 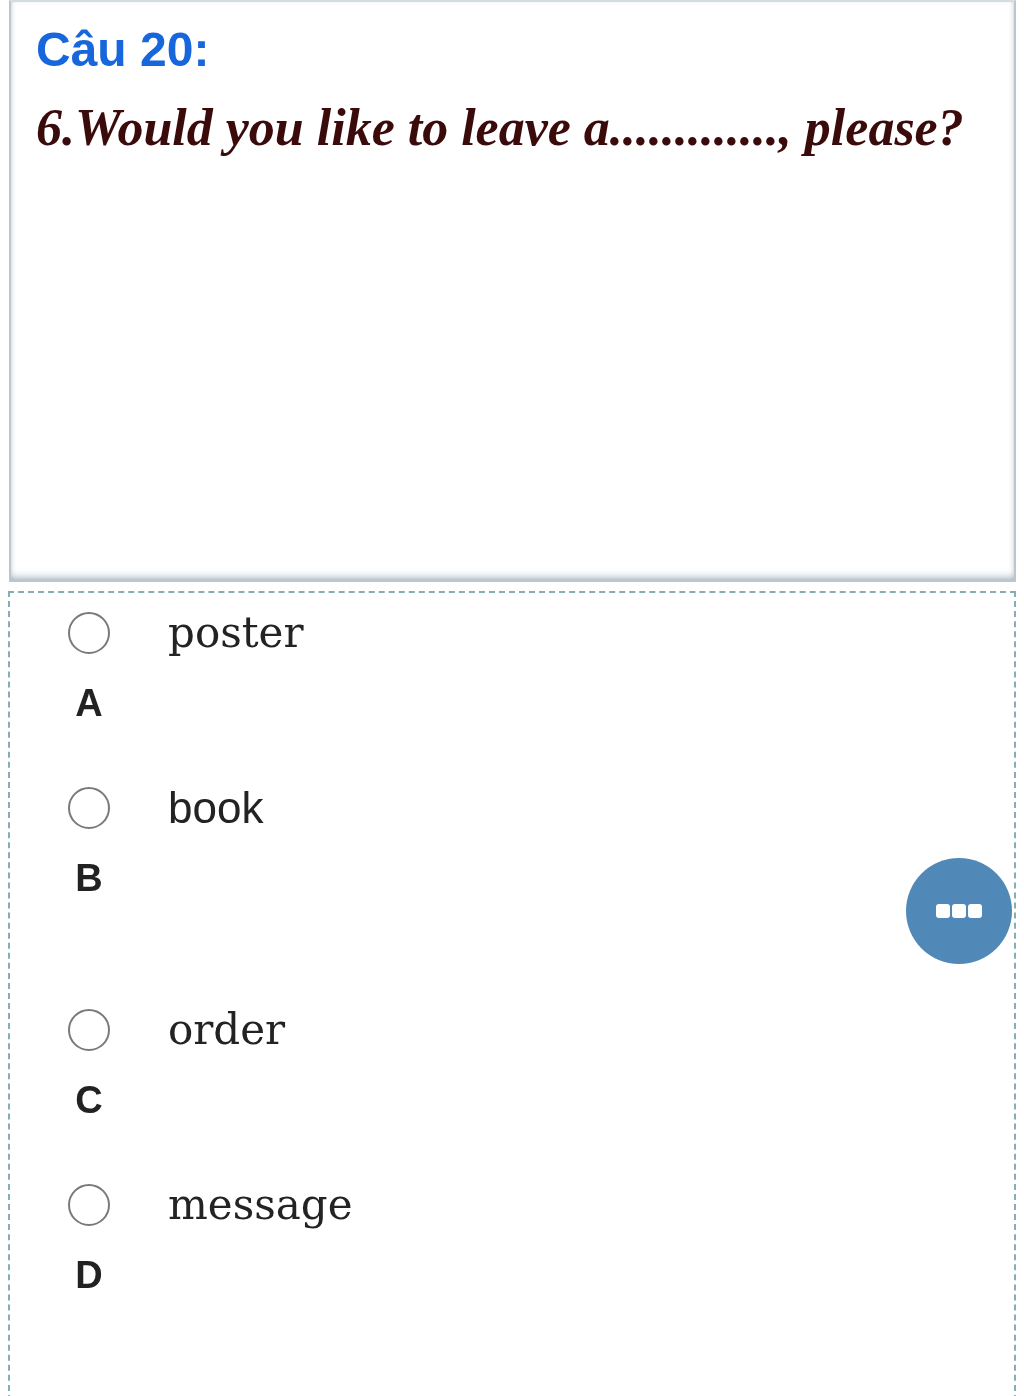 What do you see at coordinates (89, 703) in the screenshot?
I see `option-letter: A` at bounding box center [89, 703].